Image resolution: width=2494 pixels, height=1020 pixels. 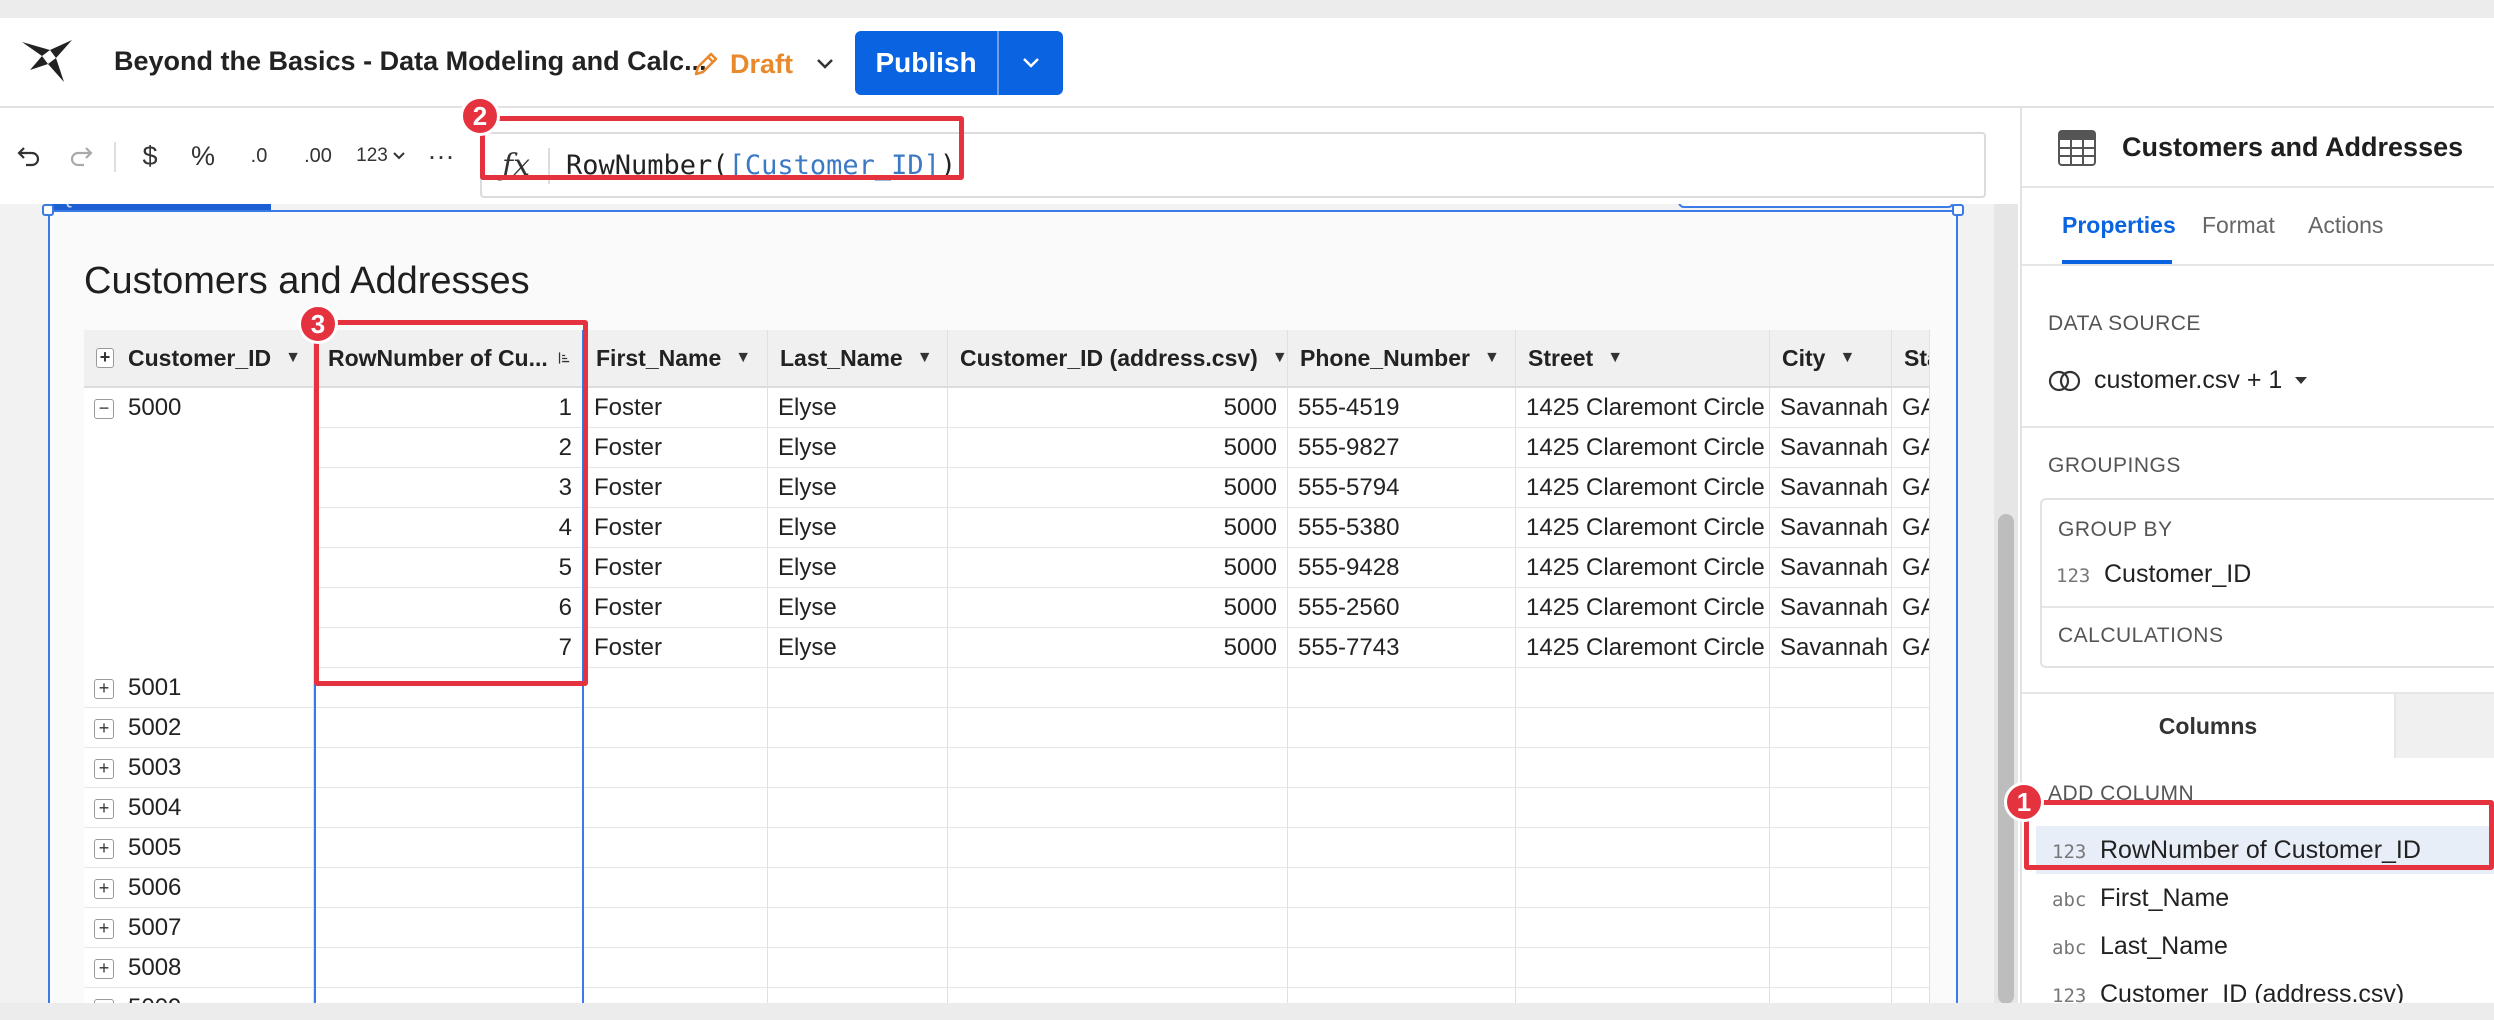 What do you see at coordinates (318, 156) in the screenshot?
I see `increase-decimals-button: .00` at bounding box center [318, 156].